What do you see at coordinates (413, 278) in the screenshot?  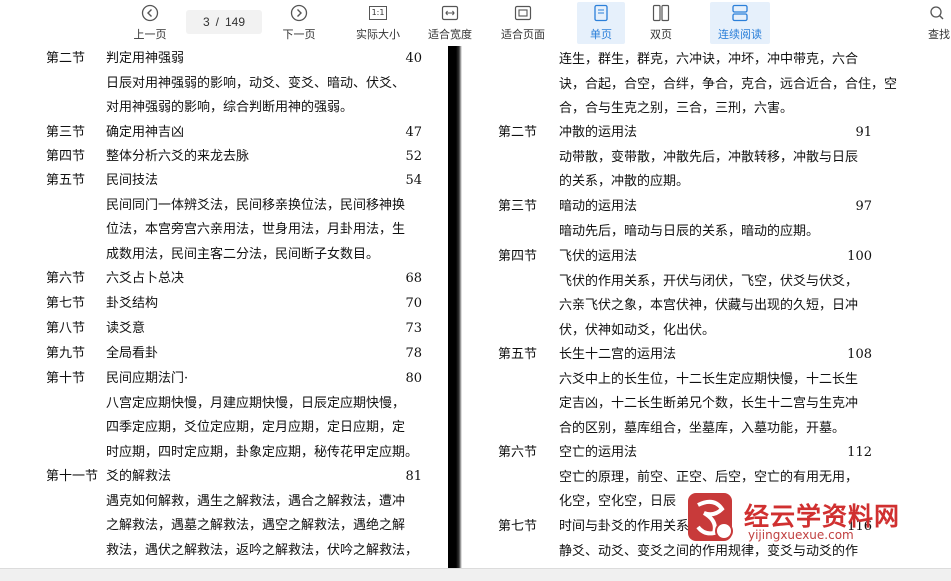 I see `toc-page-number: 68` at bounding box center [413, 278].